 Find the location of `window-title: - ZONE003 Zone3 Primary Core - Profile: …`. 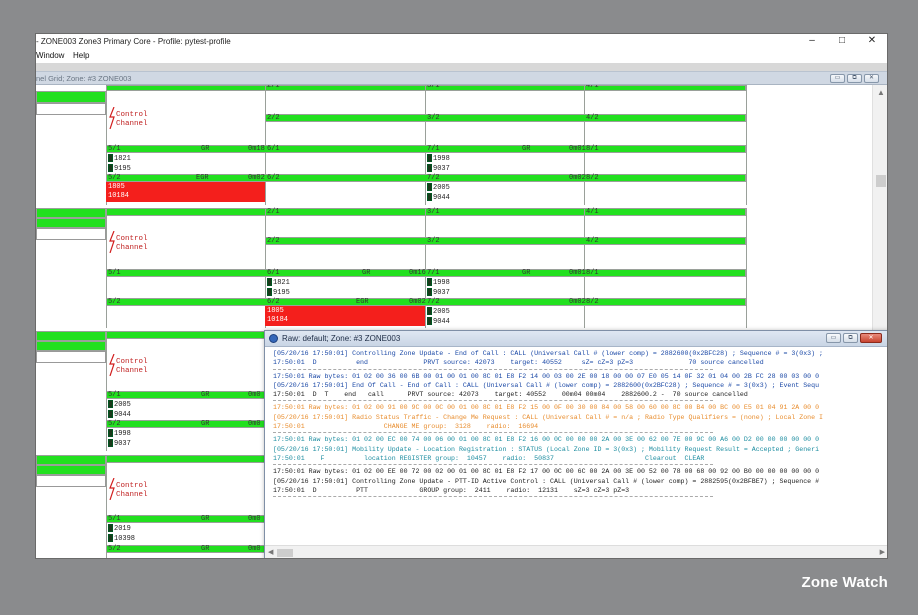

window-title: - ZONE003 Zone3 Primary Core - Profile: … is located at coordinates (133, 41).